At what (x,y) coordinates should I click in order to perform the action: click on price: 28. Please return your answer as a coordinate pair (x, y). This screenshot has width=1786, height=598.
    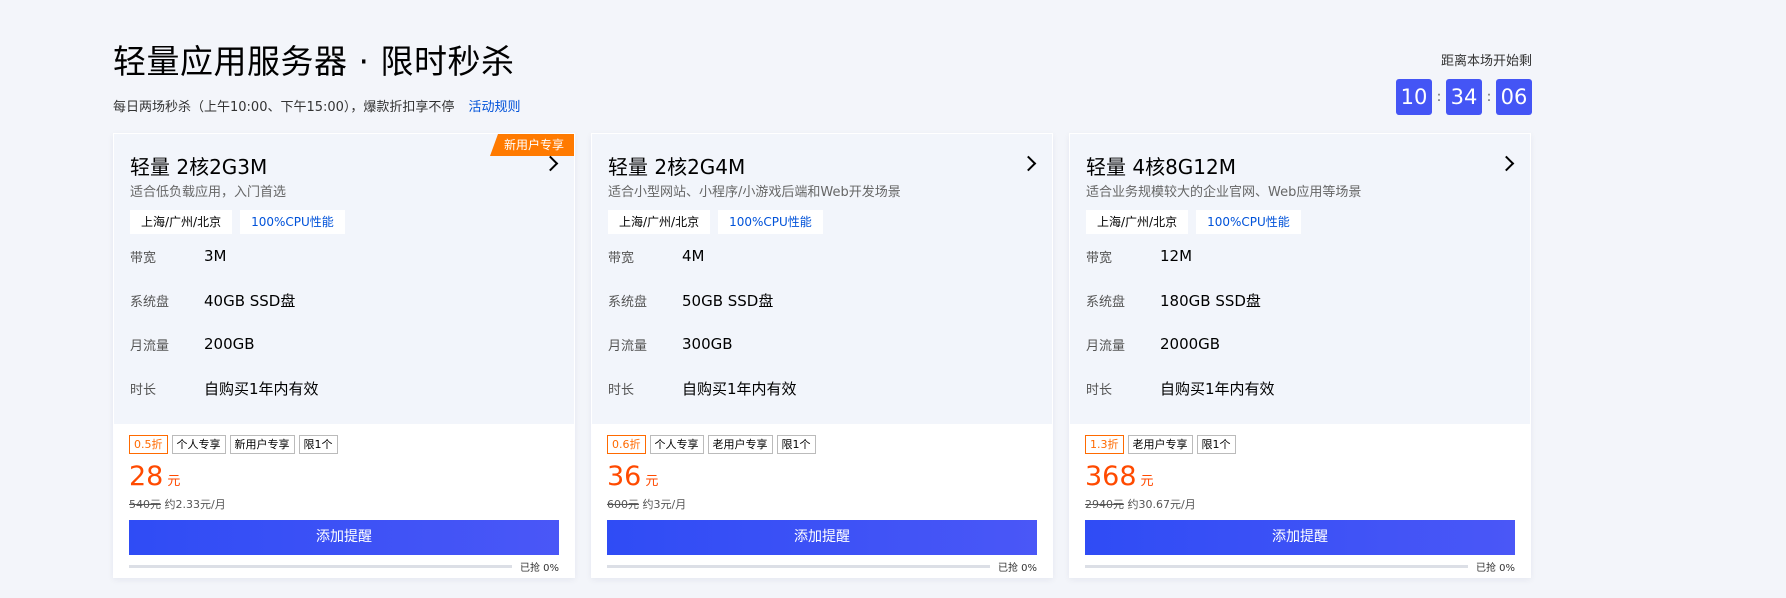
    Looking at the image, I should click on (146, 476).